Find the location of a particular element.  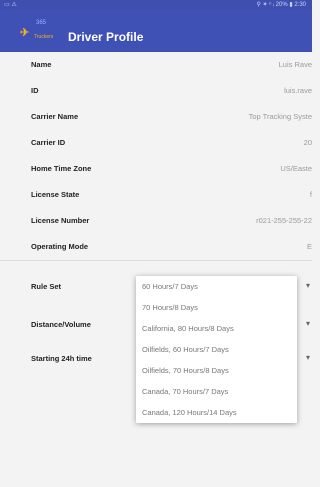

row-label: Name is located at coordinates (41, 64).